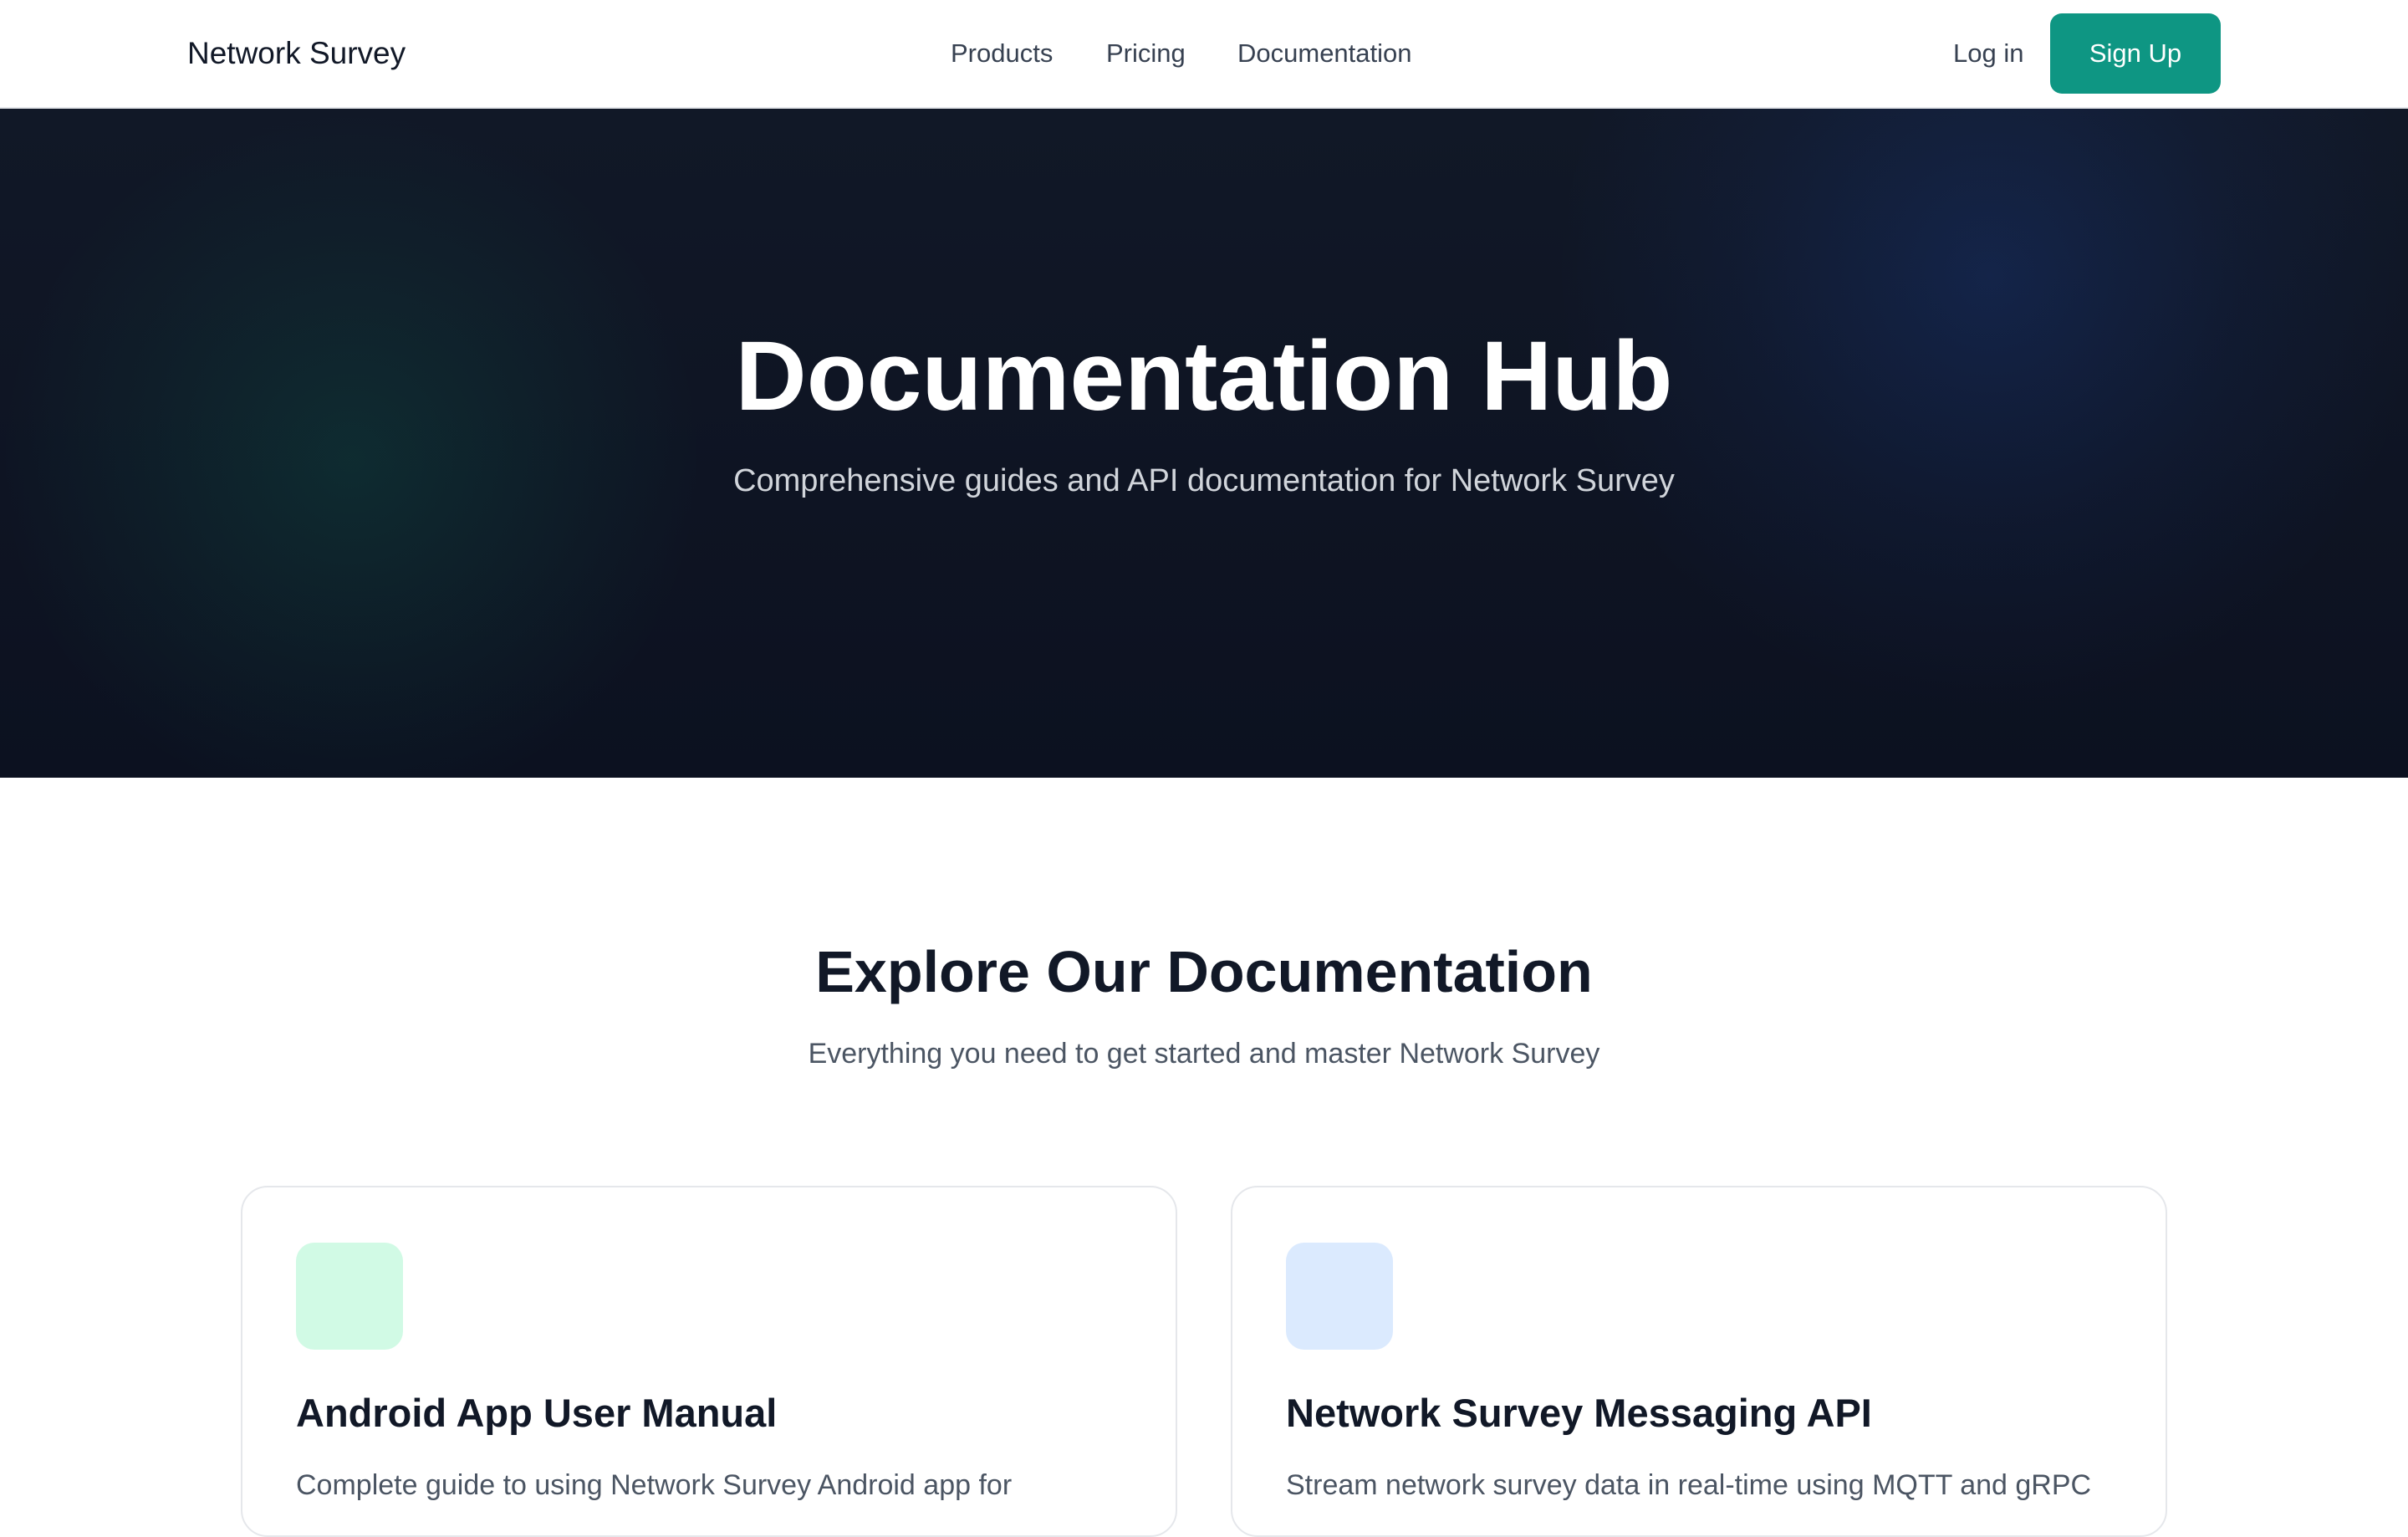  I want to click on nav-products: Products, so click(1002, 53).